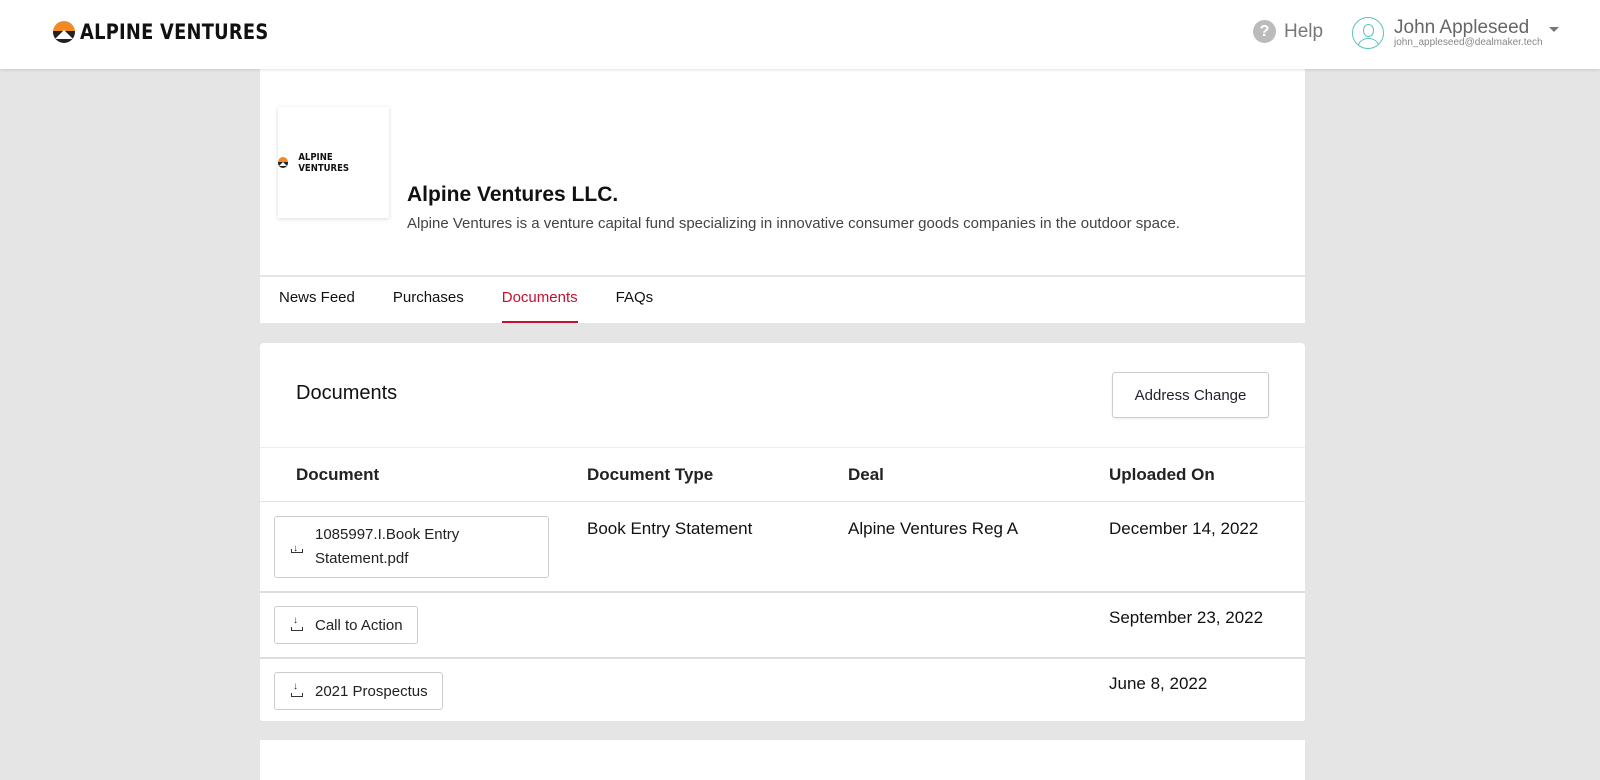  What do you see at coordinates (359, 625) in the screenshot?
I see `file-name: Call to Action` at bounding box center [359, 625].